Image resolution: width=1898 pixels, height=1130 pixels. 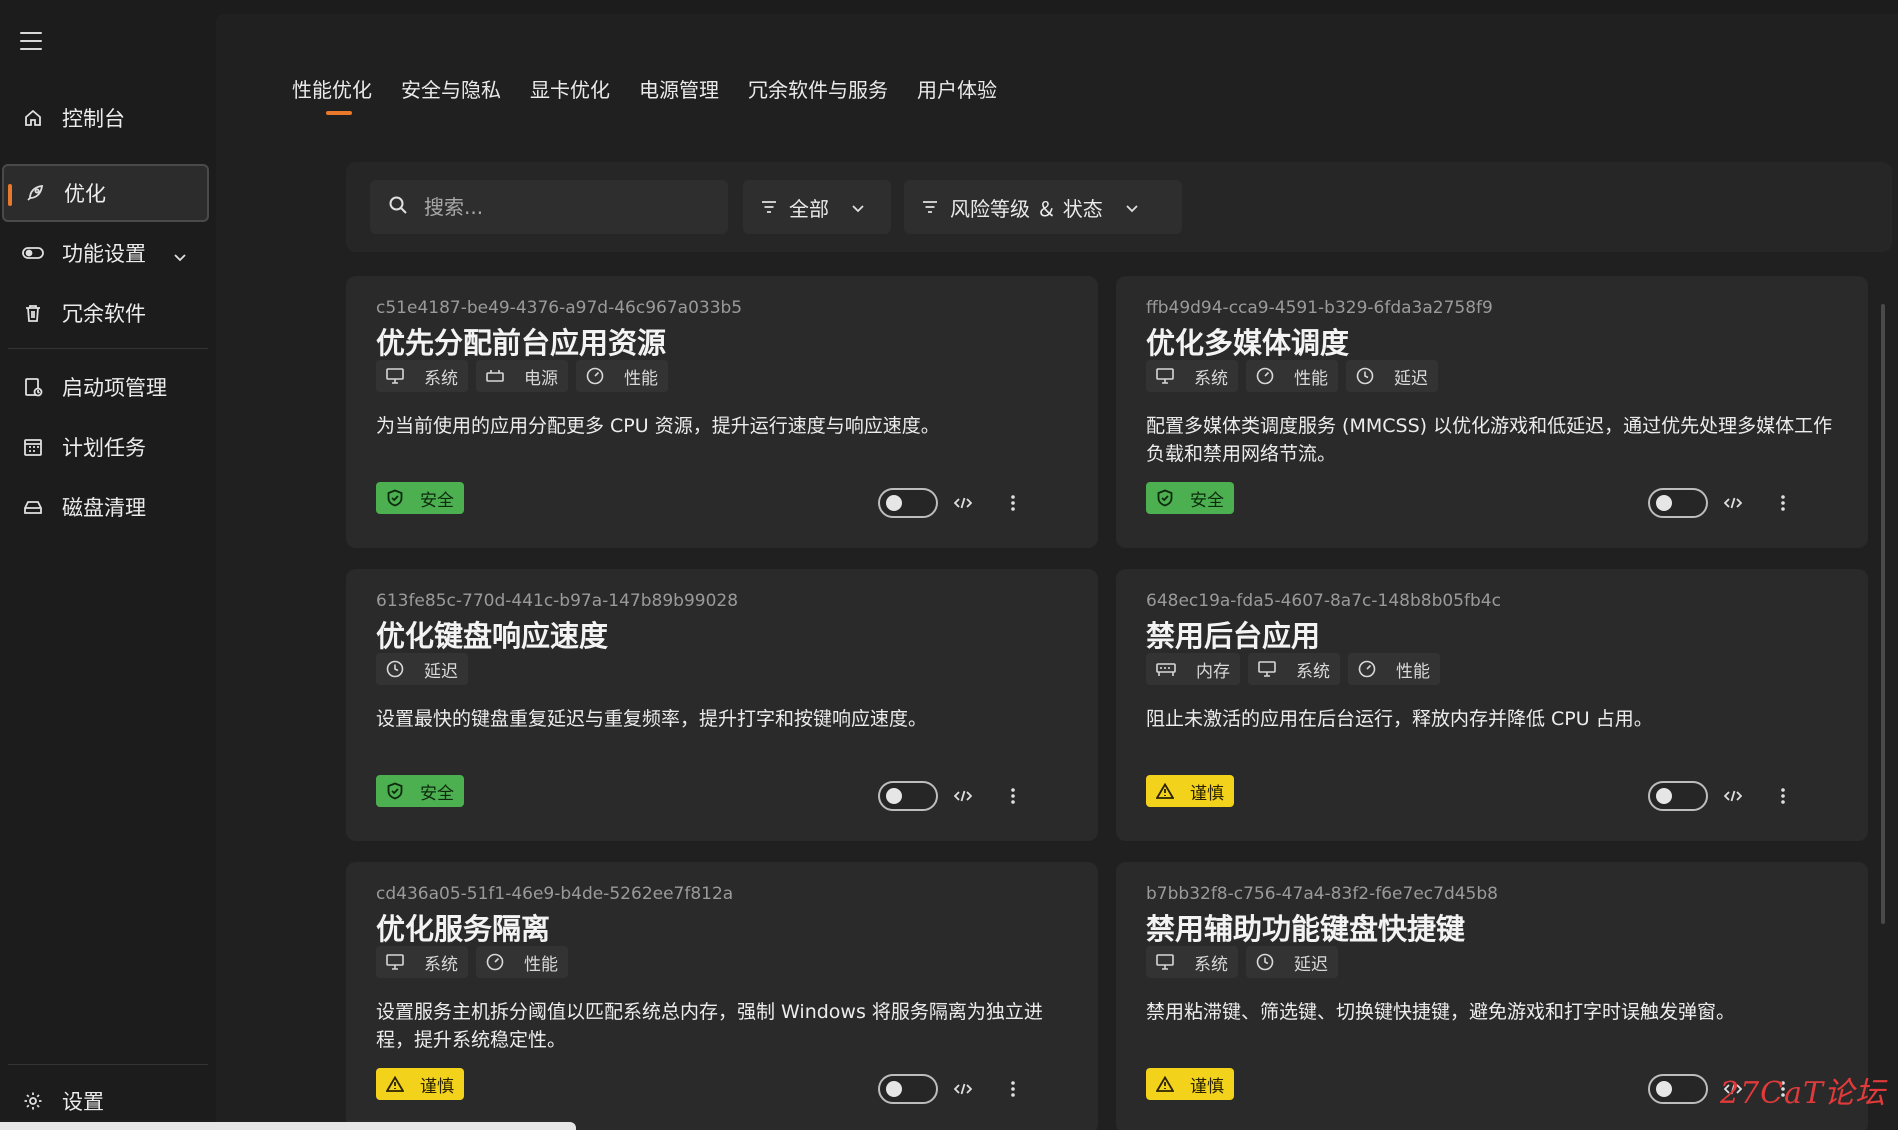 I want to click on sidebar: 控制台 优化 功能设置 冗余软件 启动项管理 计划任务 磁盘清理 设置, so click(x=108, y=565).